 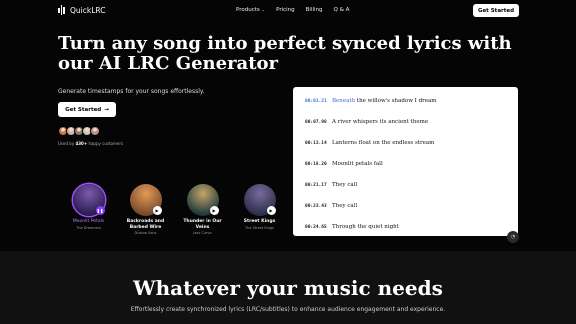 I want to click on album-card: ▶ Street Kings The Street Kings, so click(x=259, y=209).